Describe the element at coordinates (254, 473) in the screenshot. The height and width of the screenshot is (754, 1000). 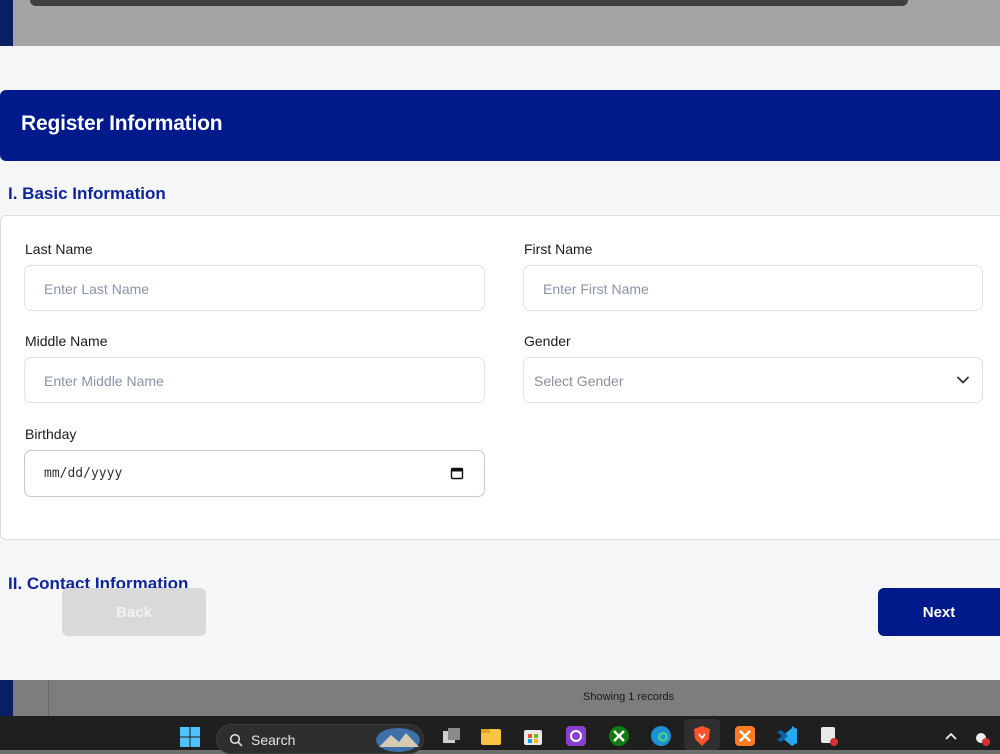
I see `birthday-input: mm/dd/yyyy` at that location.